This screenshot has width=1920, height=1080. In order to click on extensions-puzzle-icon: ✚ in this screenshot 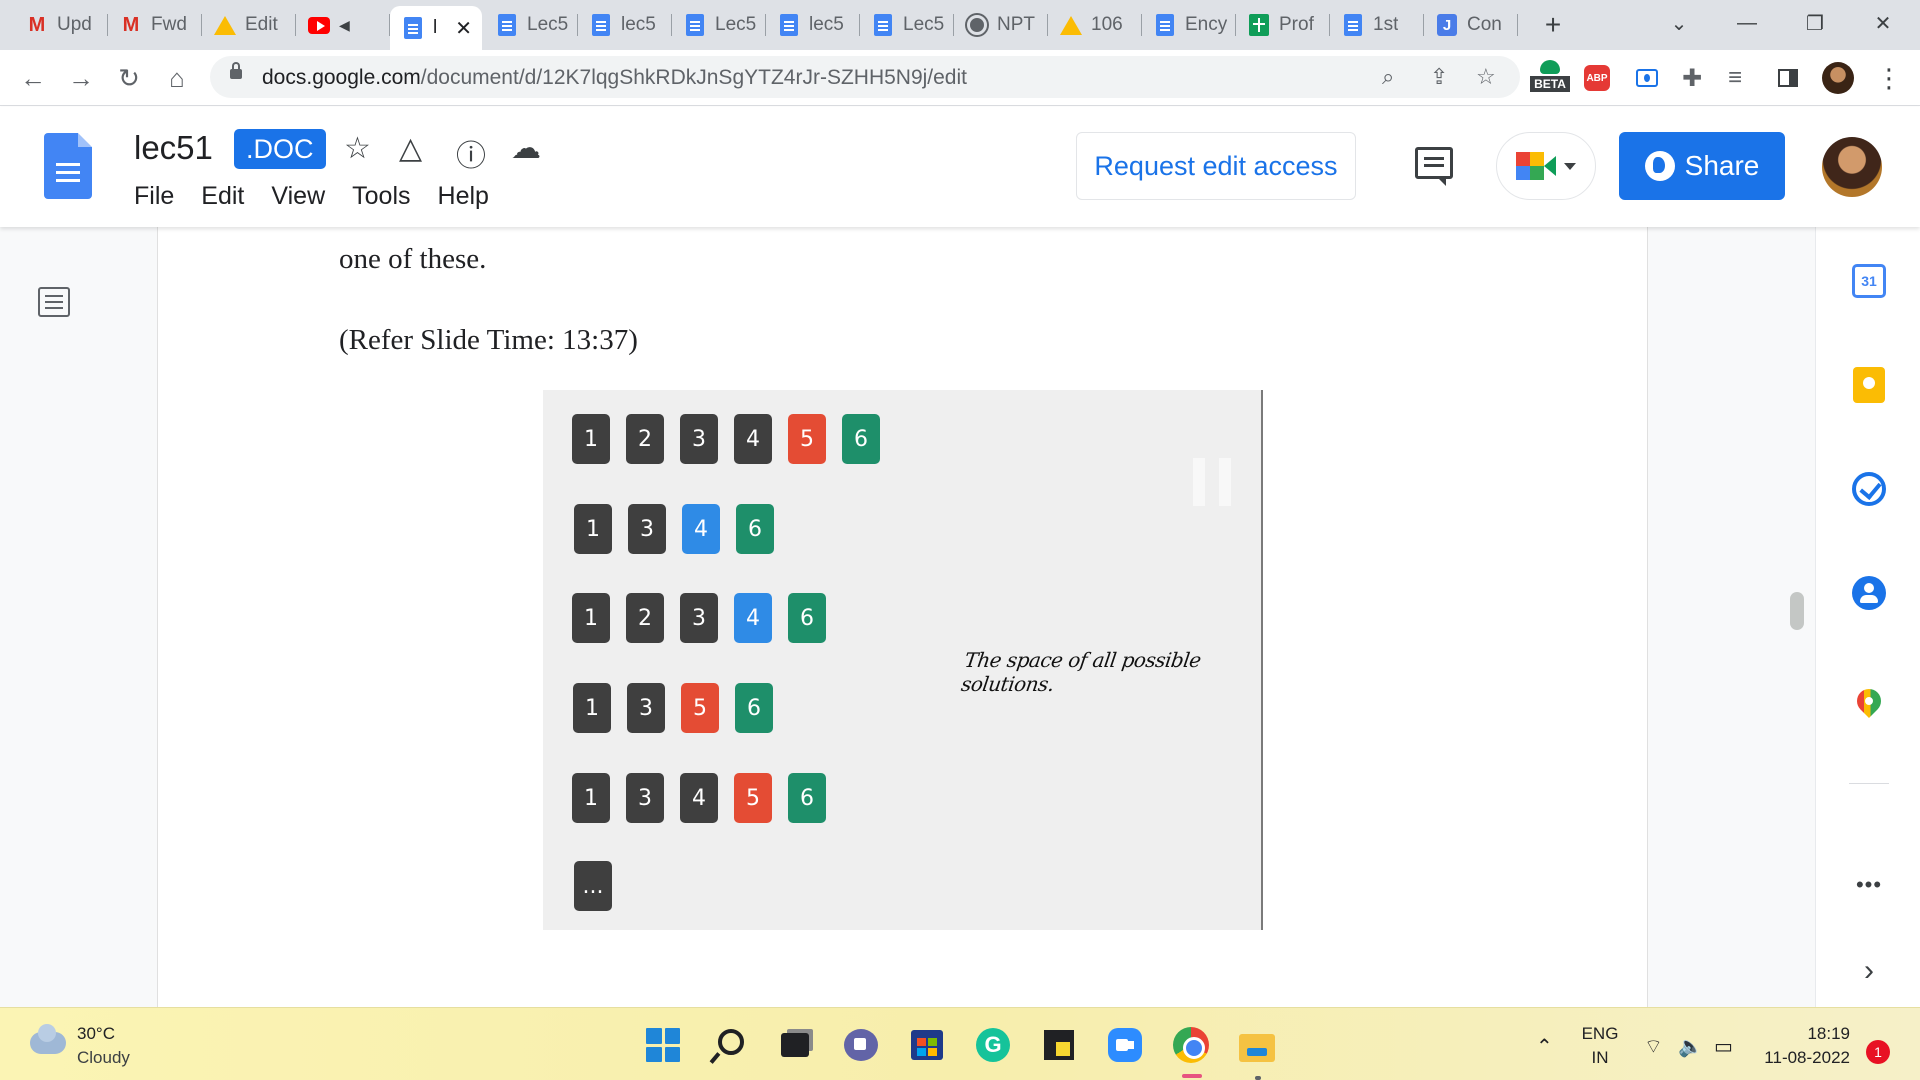, I will do `click(1692, 78)`.